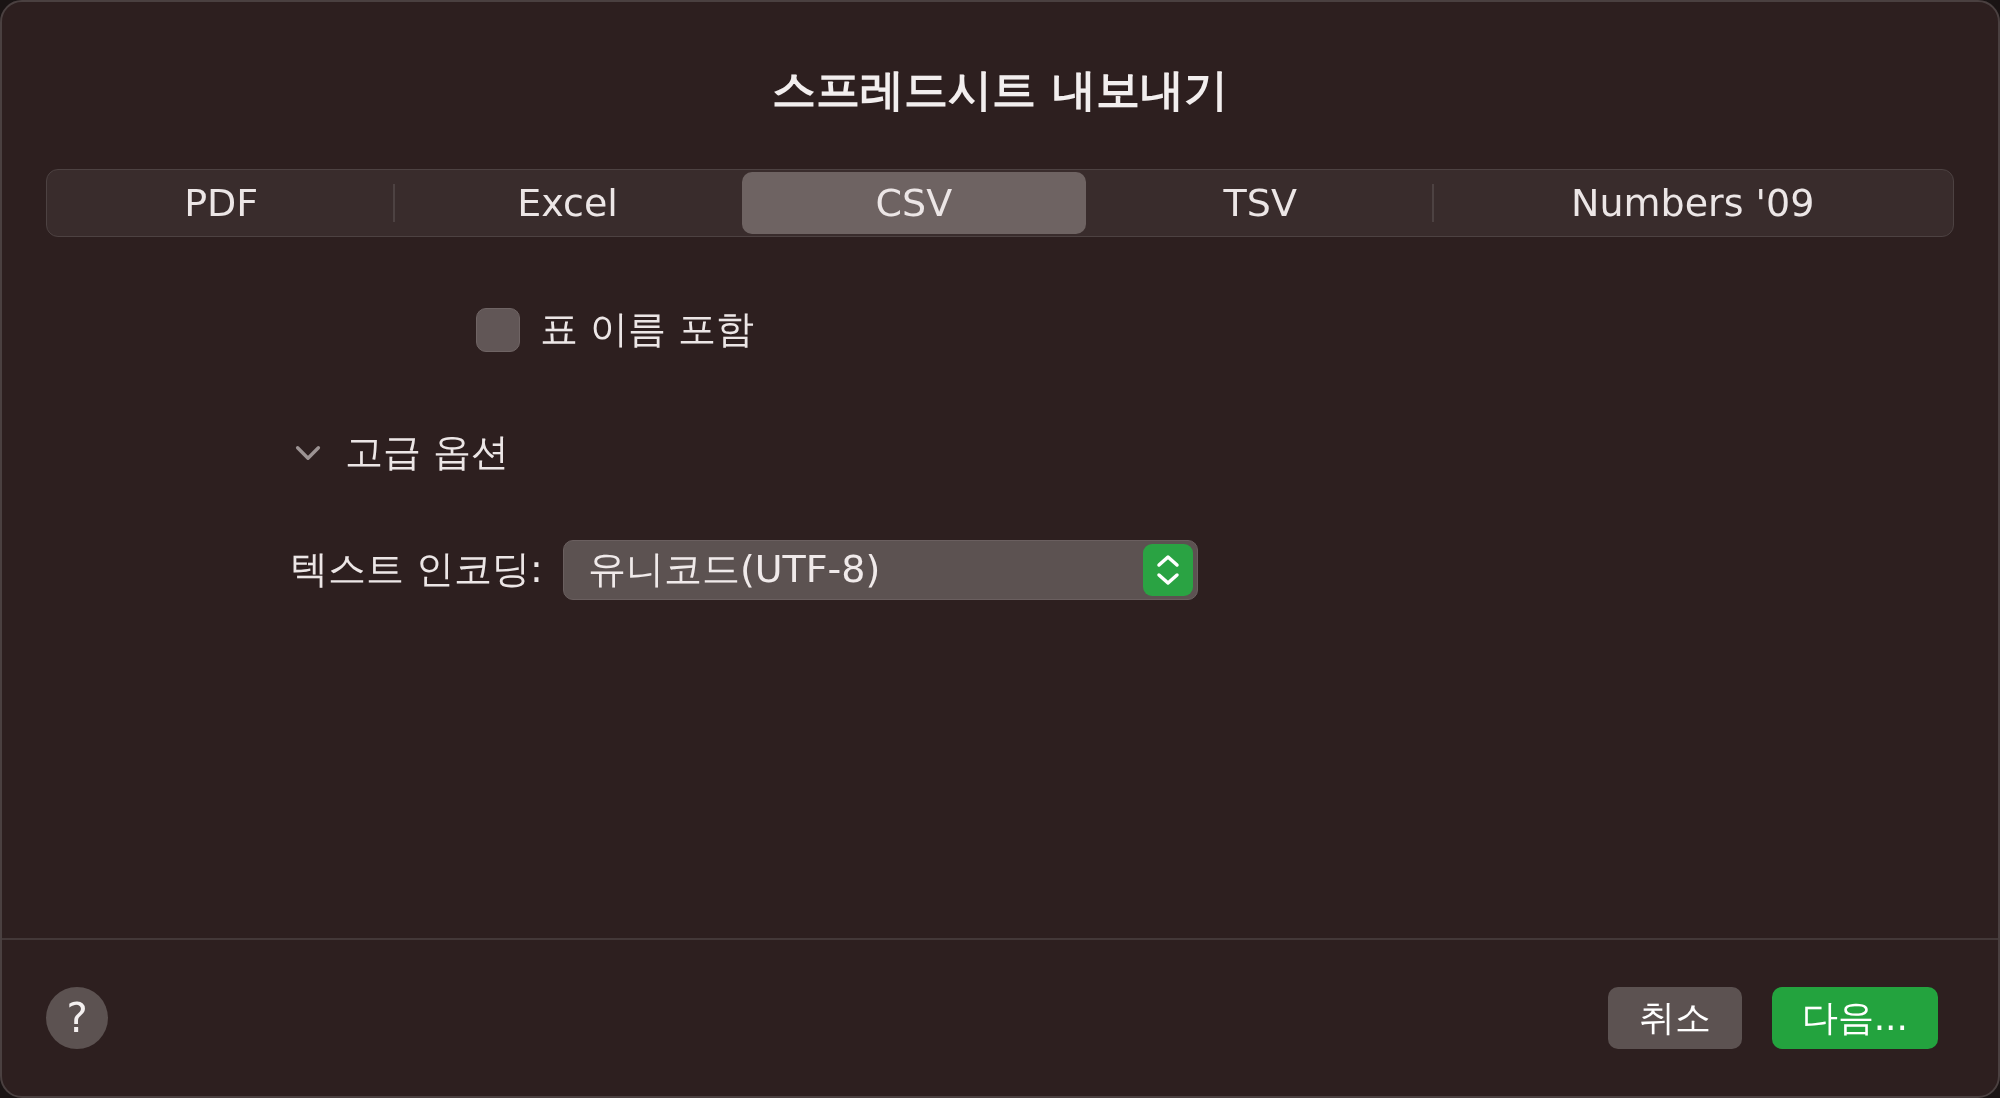 This screenshot has width=2000, height=1098. I want to click on help-button: ?, so click(77, 1018).